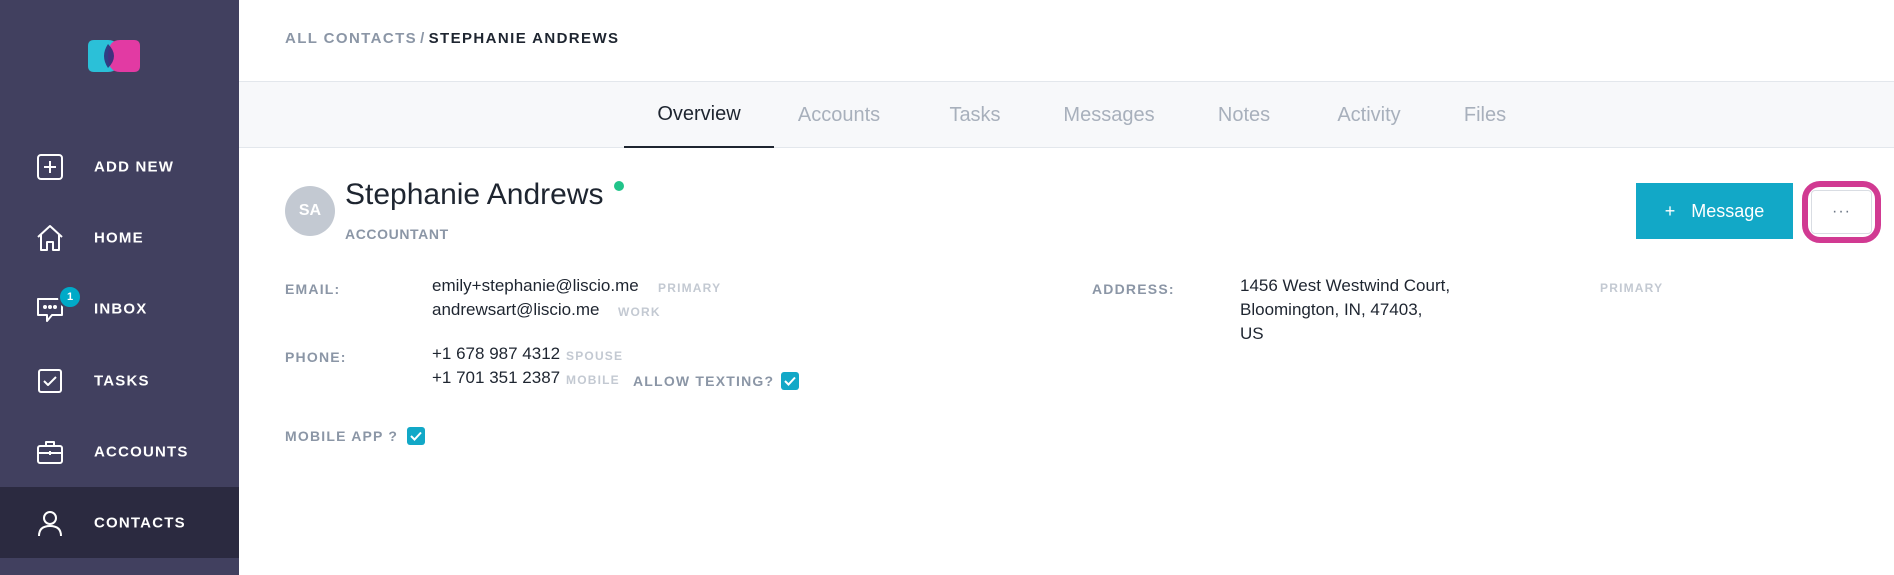  What do you see at coordinates (1331, 309) in the screenshot?
I see `address-line-2: Bloomington, IN, 47403,` at bounding box center [1331, 309].